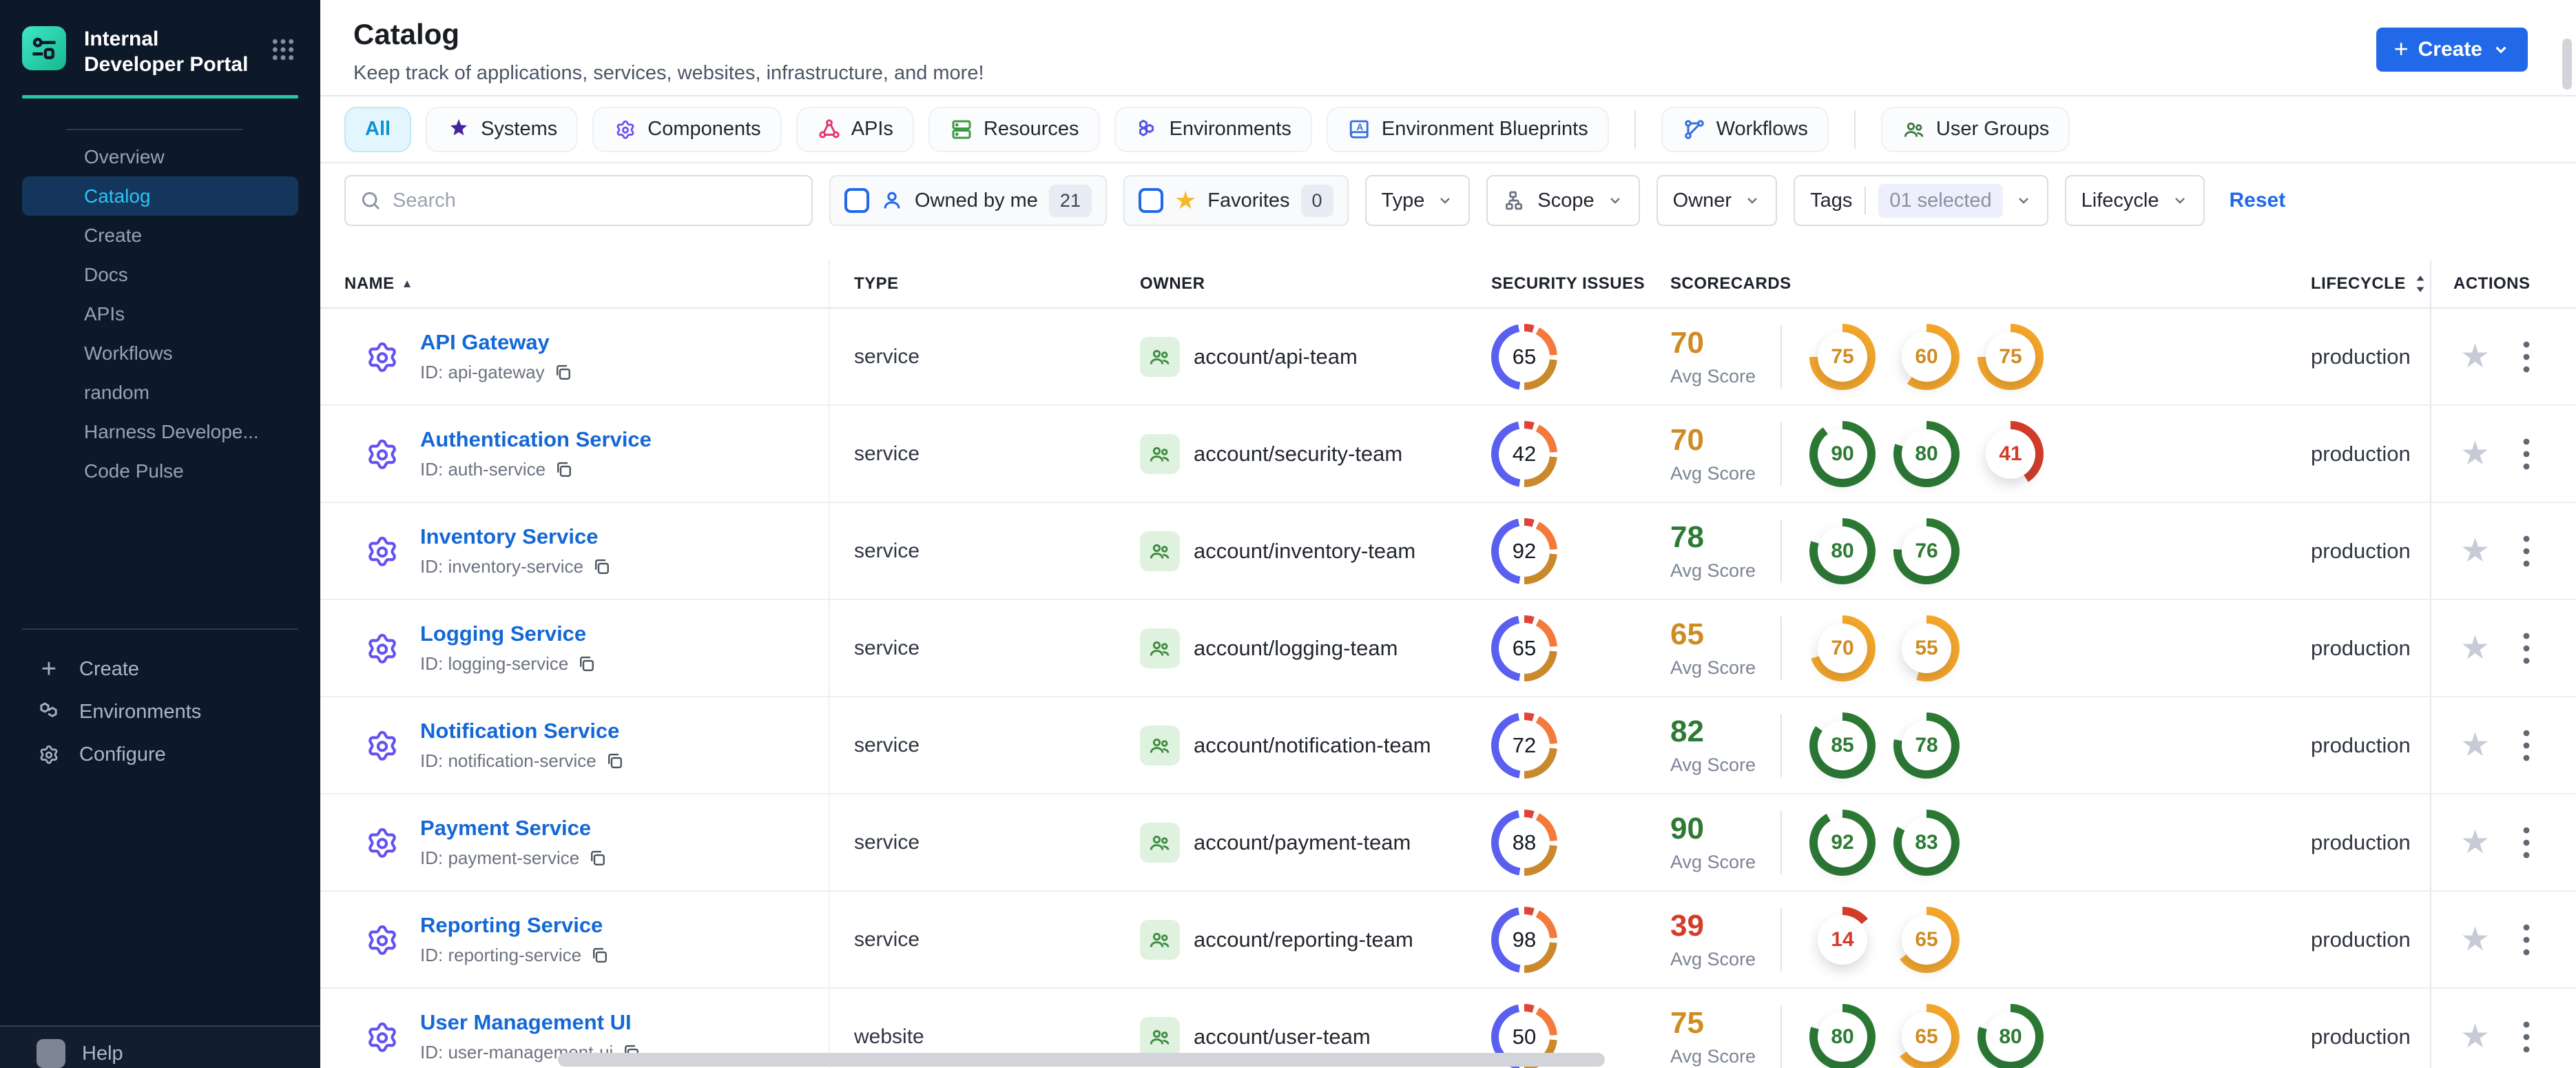 The width and height of the screenshot is (2576, 1068). What do you see at coordinates (160, 236) in the screenshot?
I see `sidebar-item-create: Create` at bounding box center [160, 236].